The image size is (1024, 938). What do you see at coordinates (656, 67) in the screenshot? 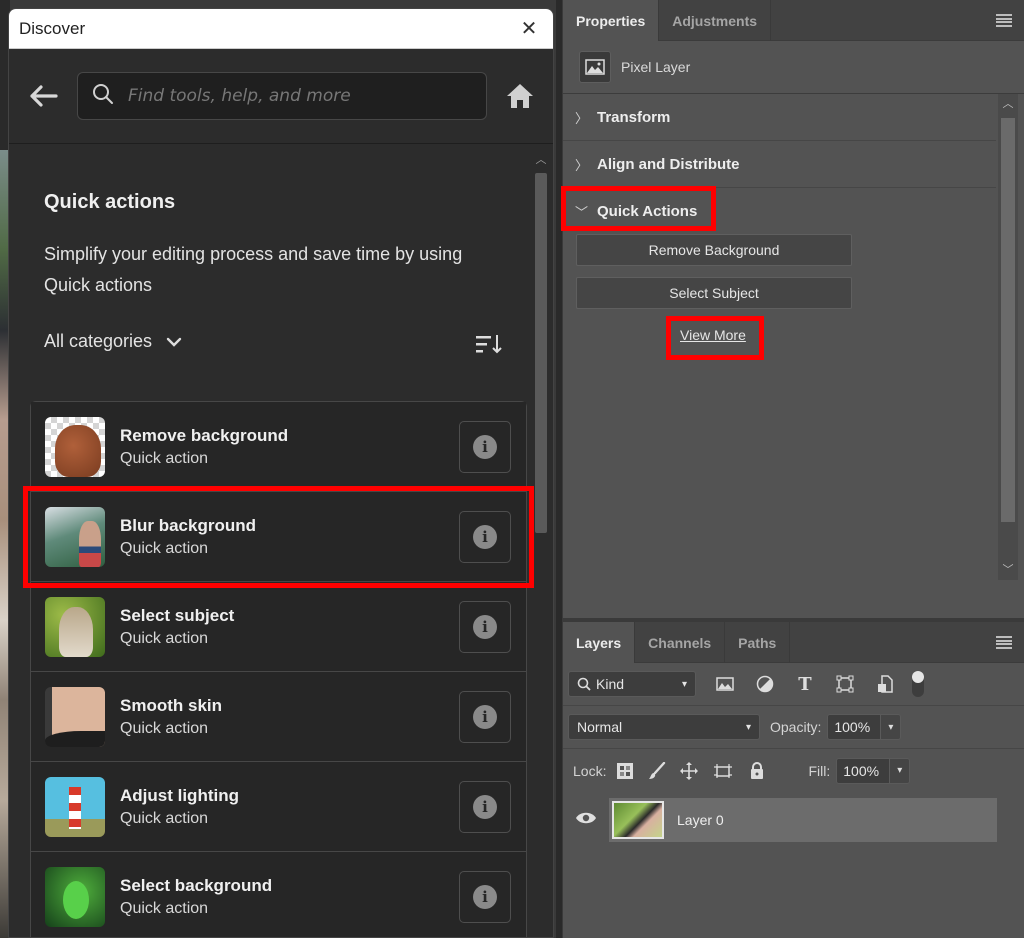
I see `pixel-layer-label: Pixel Layer` at bounding box center [656, 67].